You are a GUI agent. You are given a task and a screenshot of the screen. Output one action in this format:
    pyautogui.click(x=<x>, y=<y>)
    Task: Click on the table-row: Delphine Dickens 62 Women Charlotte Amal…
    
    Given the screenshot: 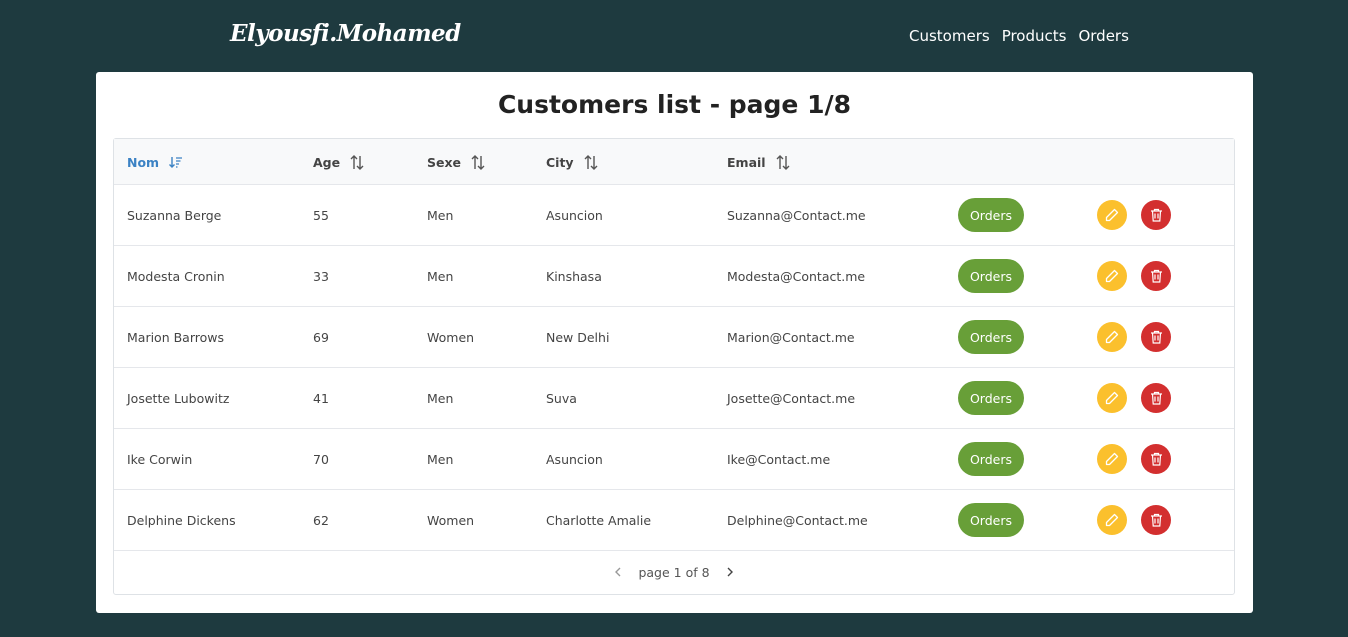 What is the action you would take?
    pyautogui.click(x=674, y=520)
    